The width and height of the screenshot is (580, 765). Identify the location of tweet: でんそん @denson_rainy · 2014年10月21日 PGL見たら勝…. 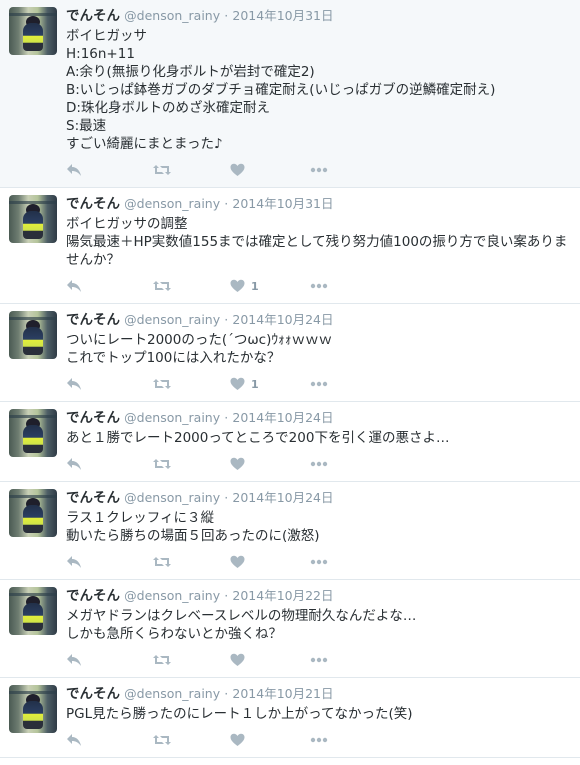
(290, 718).